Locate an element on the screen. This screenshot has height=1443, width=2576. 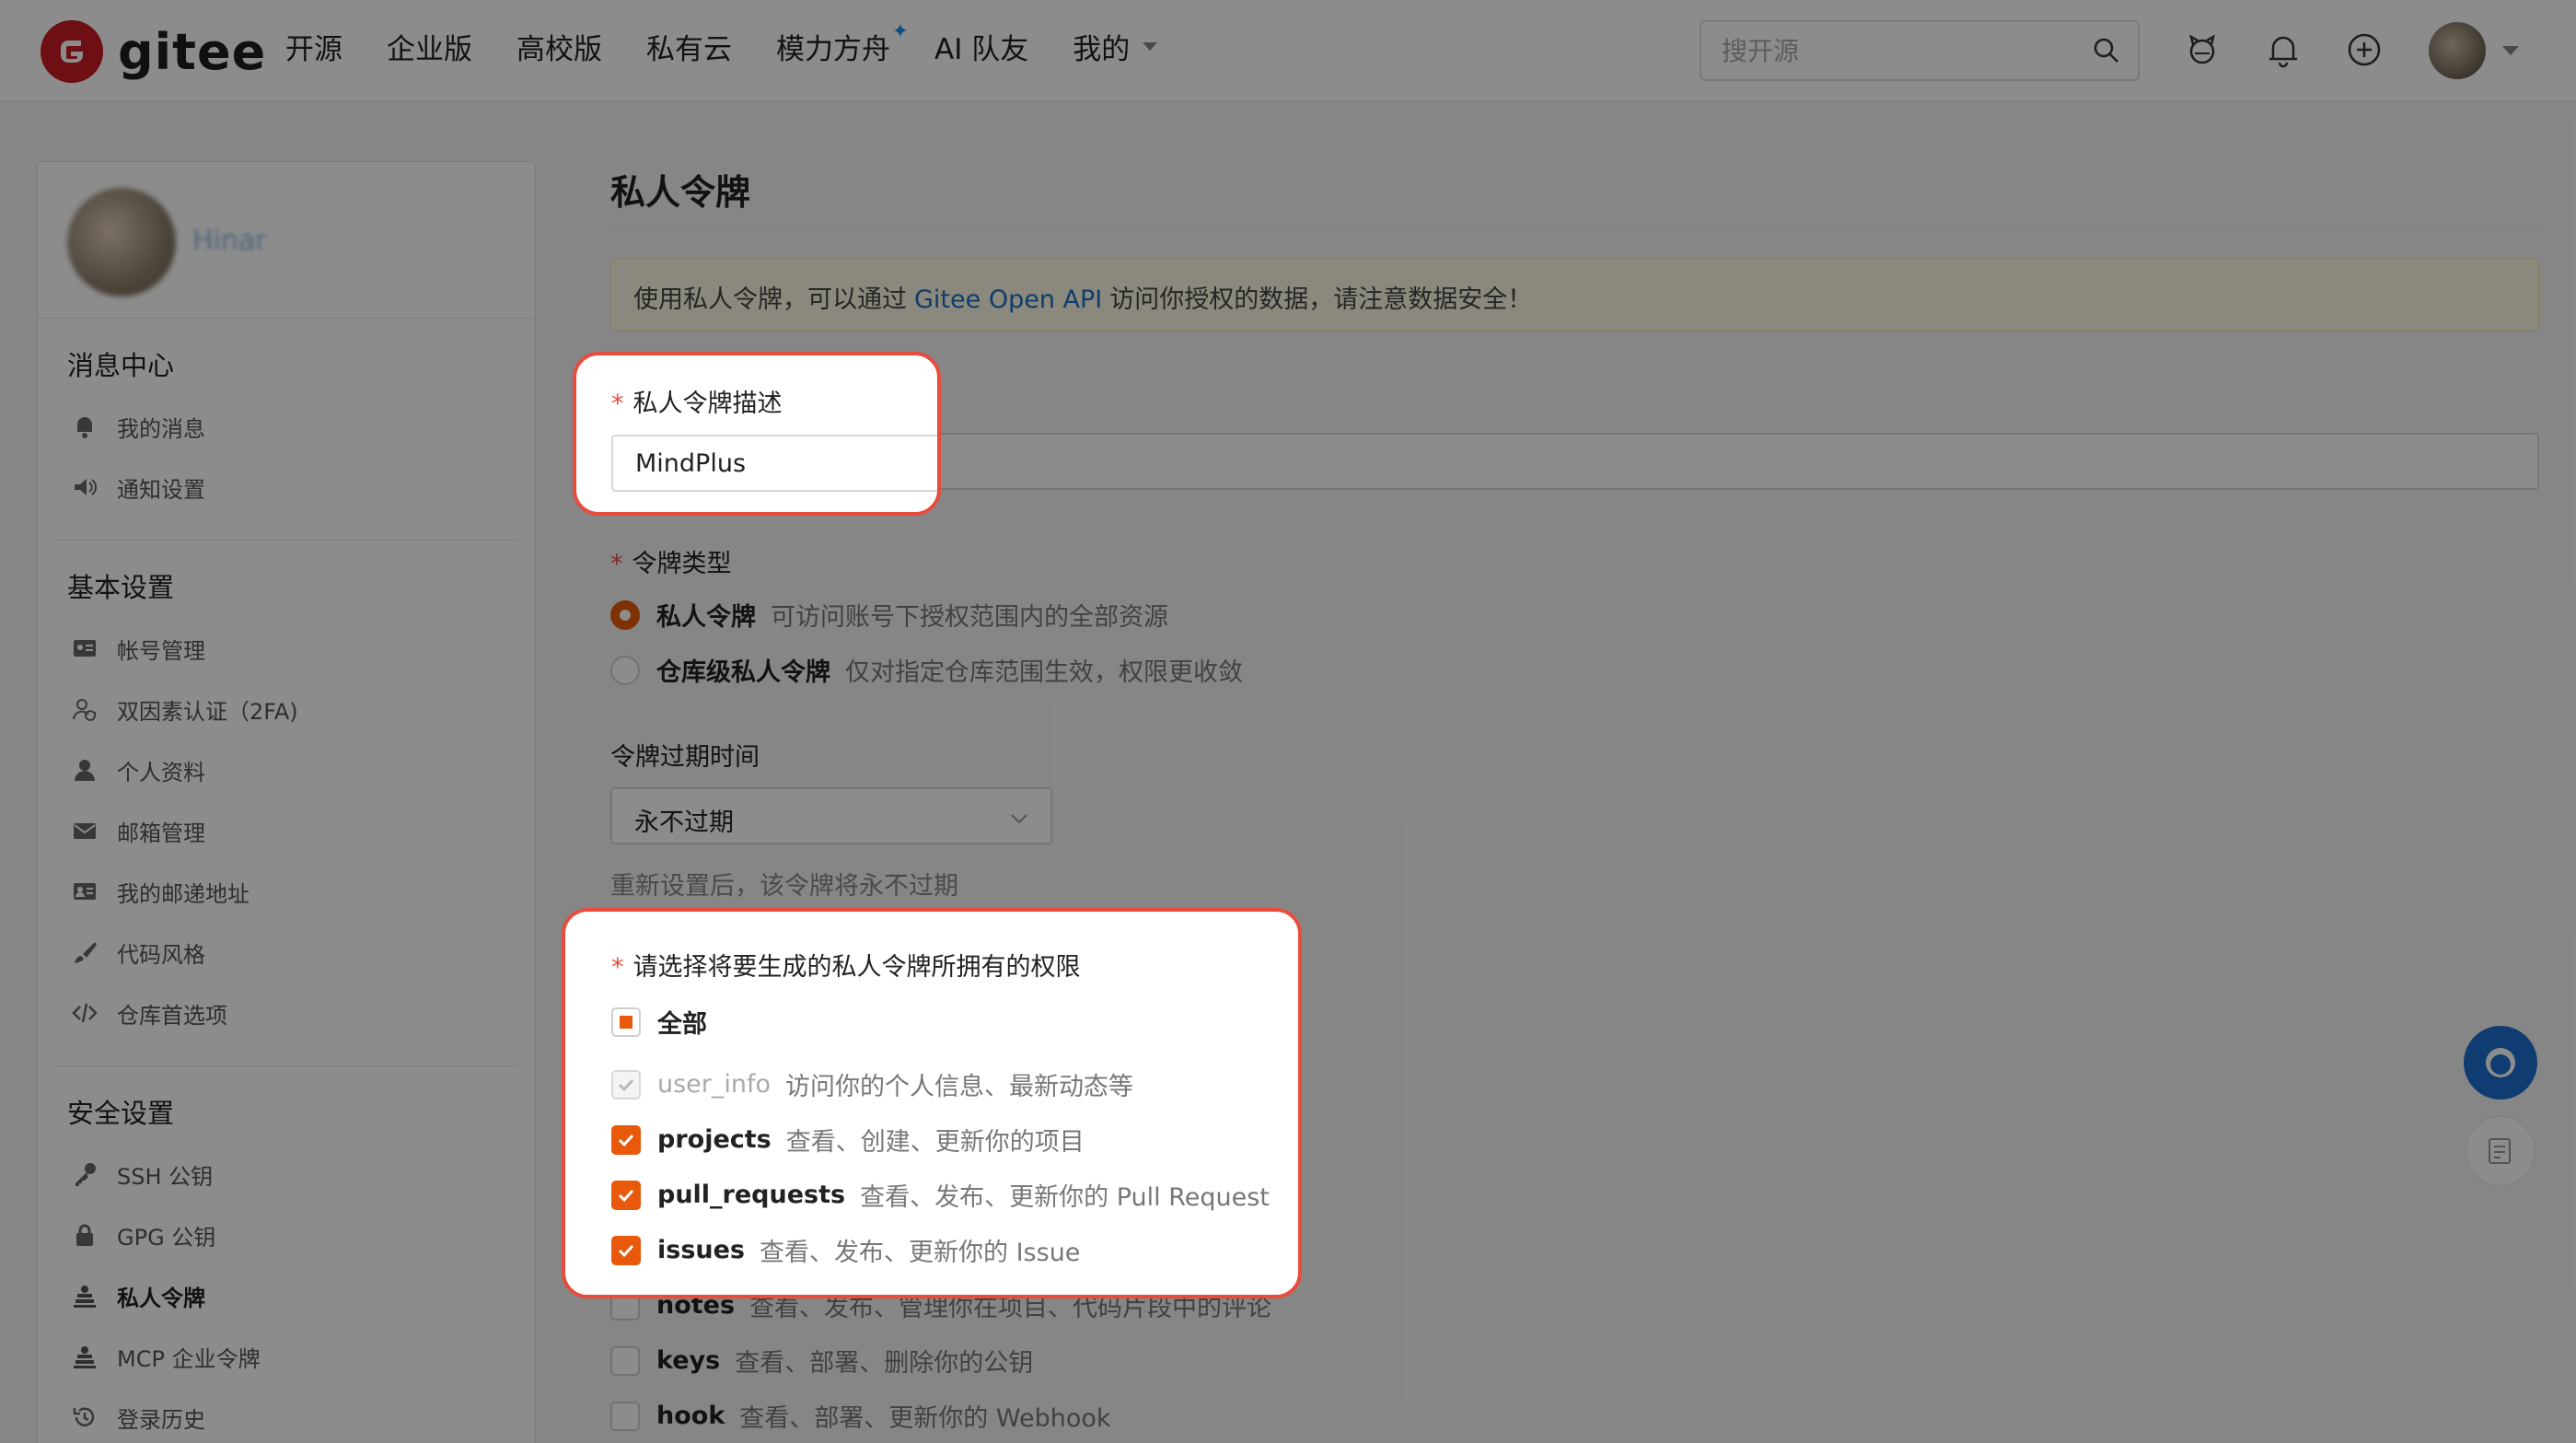
sidebar-item: 个人资料 is located at coordinates (286, 769).